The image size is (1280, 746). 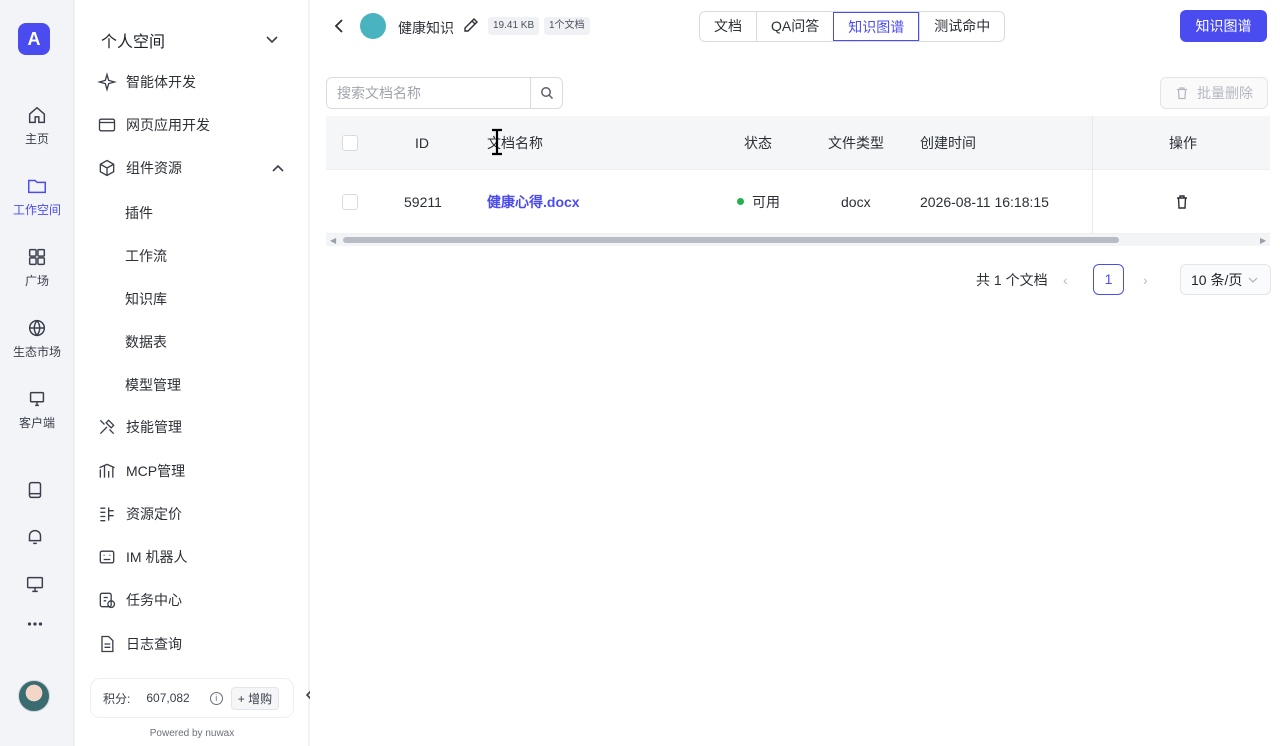 I want to click on col-type: 文件类型, so click(x=856, y=142).